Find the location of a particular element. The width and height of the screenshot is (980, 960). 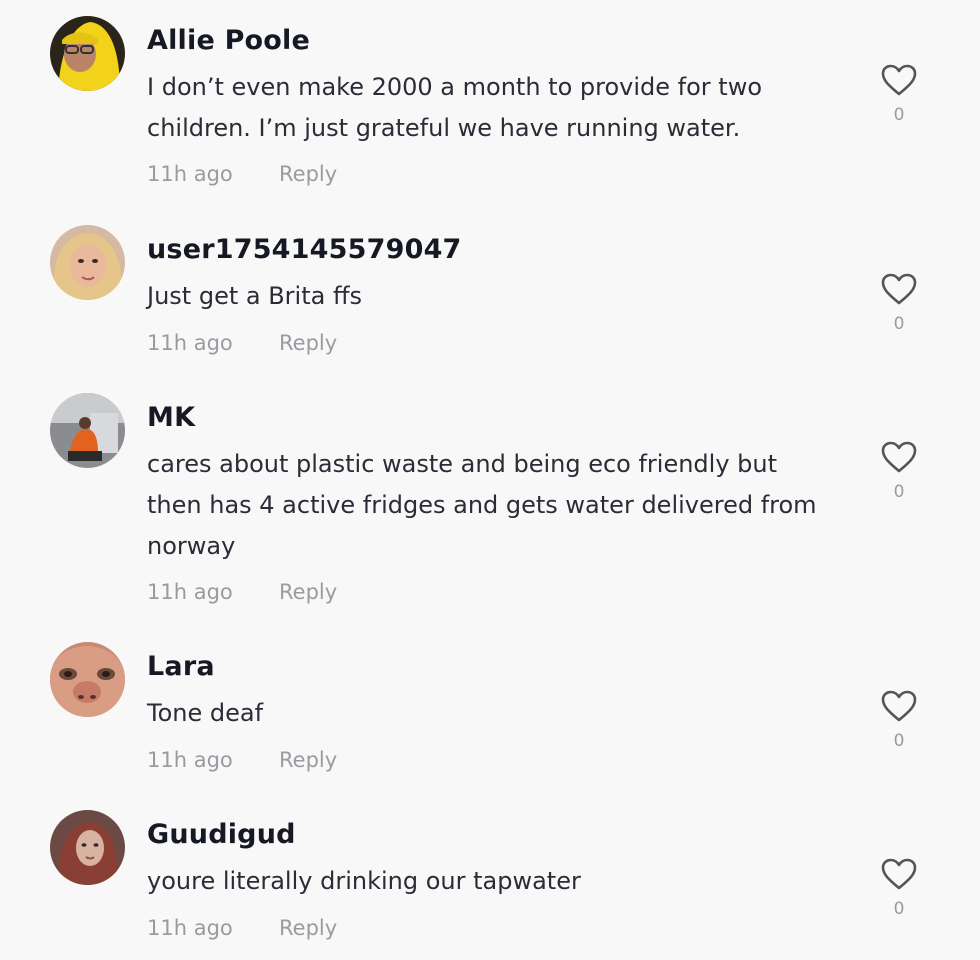

comment-text: Just get a Brita ffs is located at coordinates (254, 296).